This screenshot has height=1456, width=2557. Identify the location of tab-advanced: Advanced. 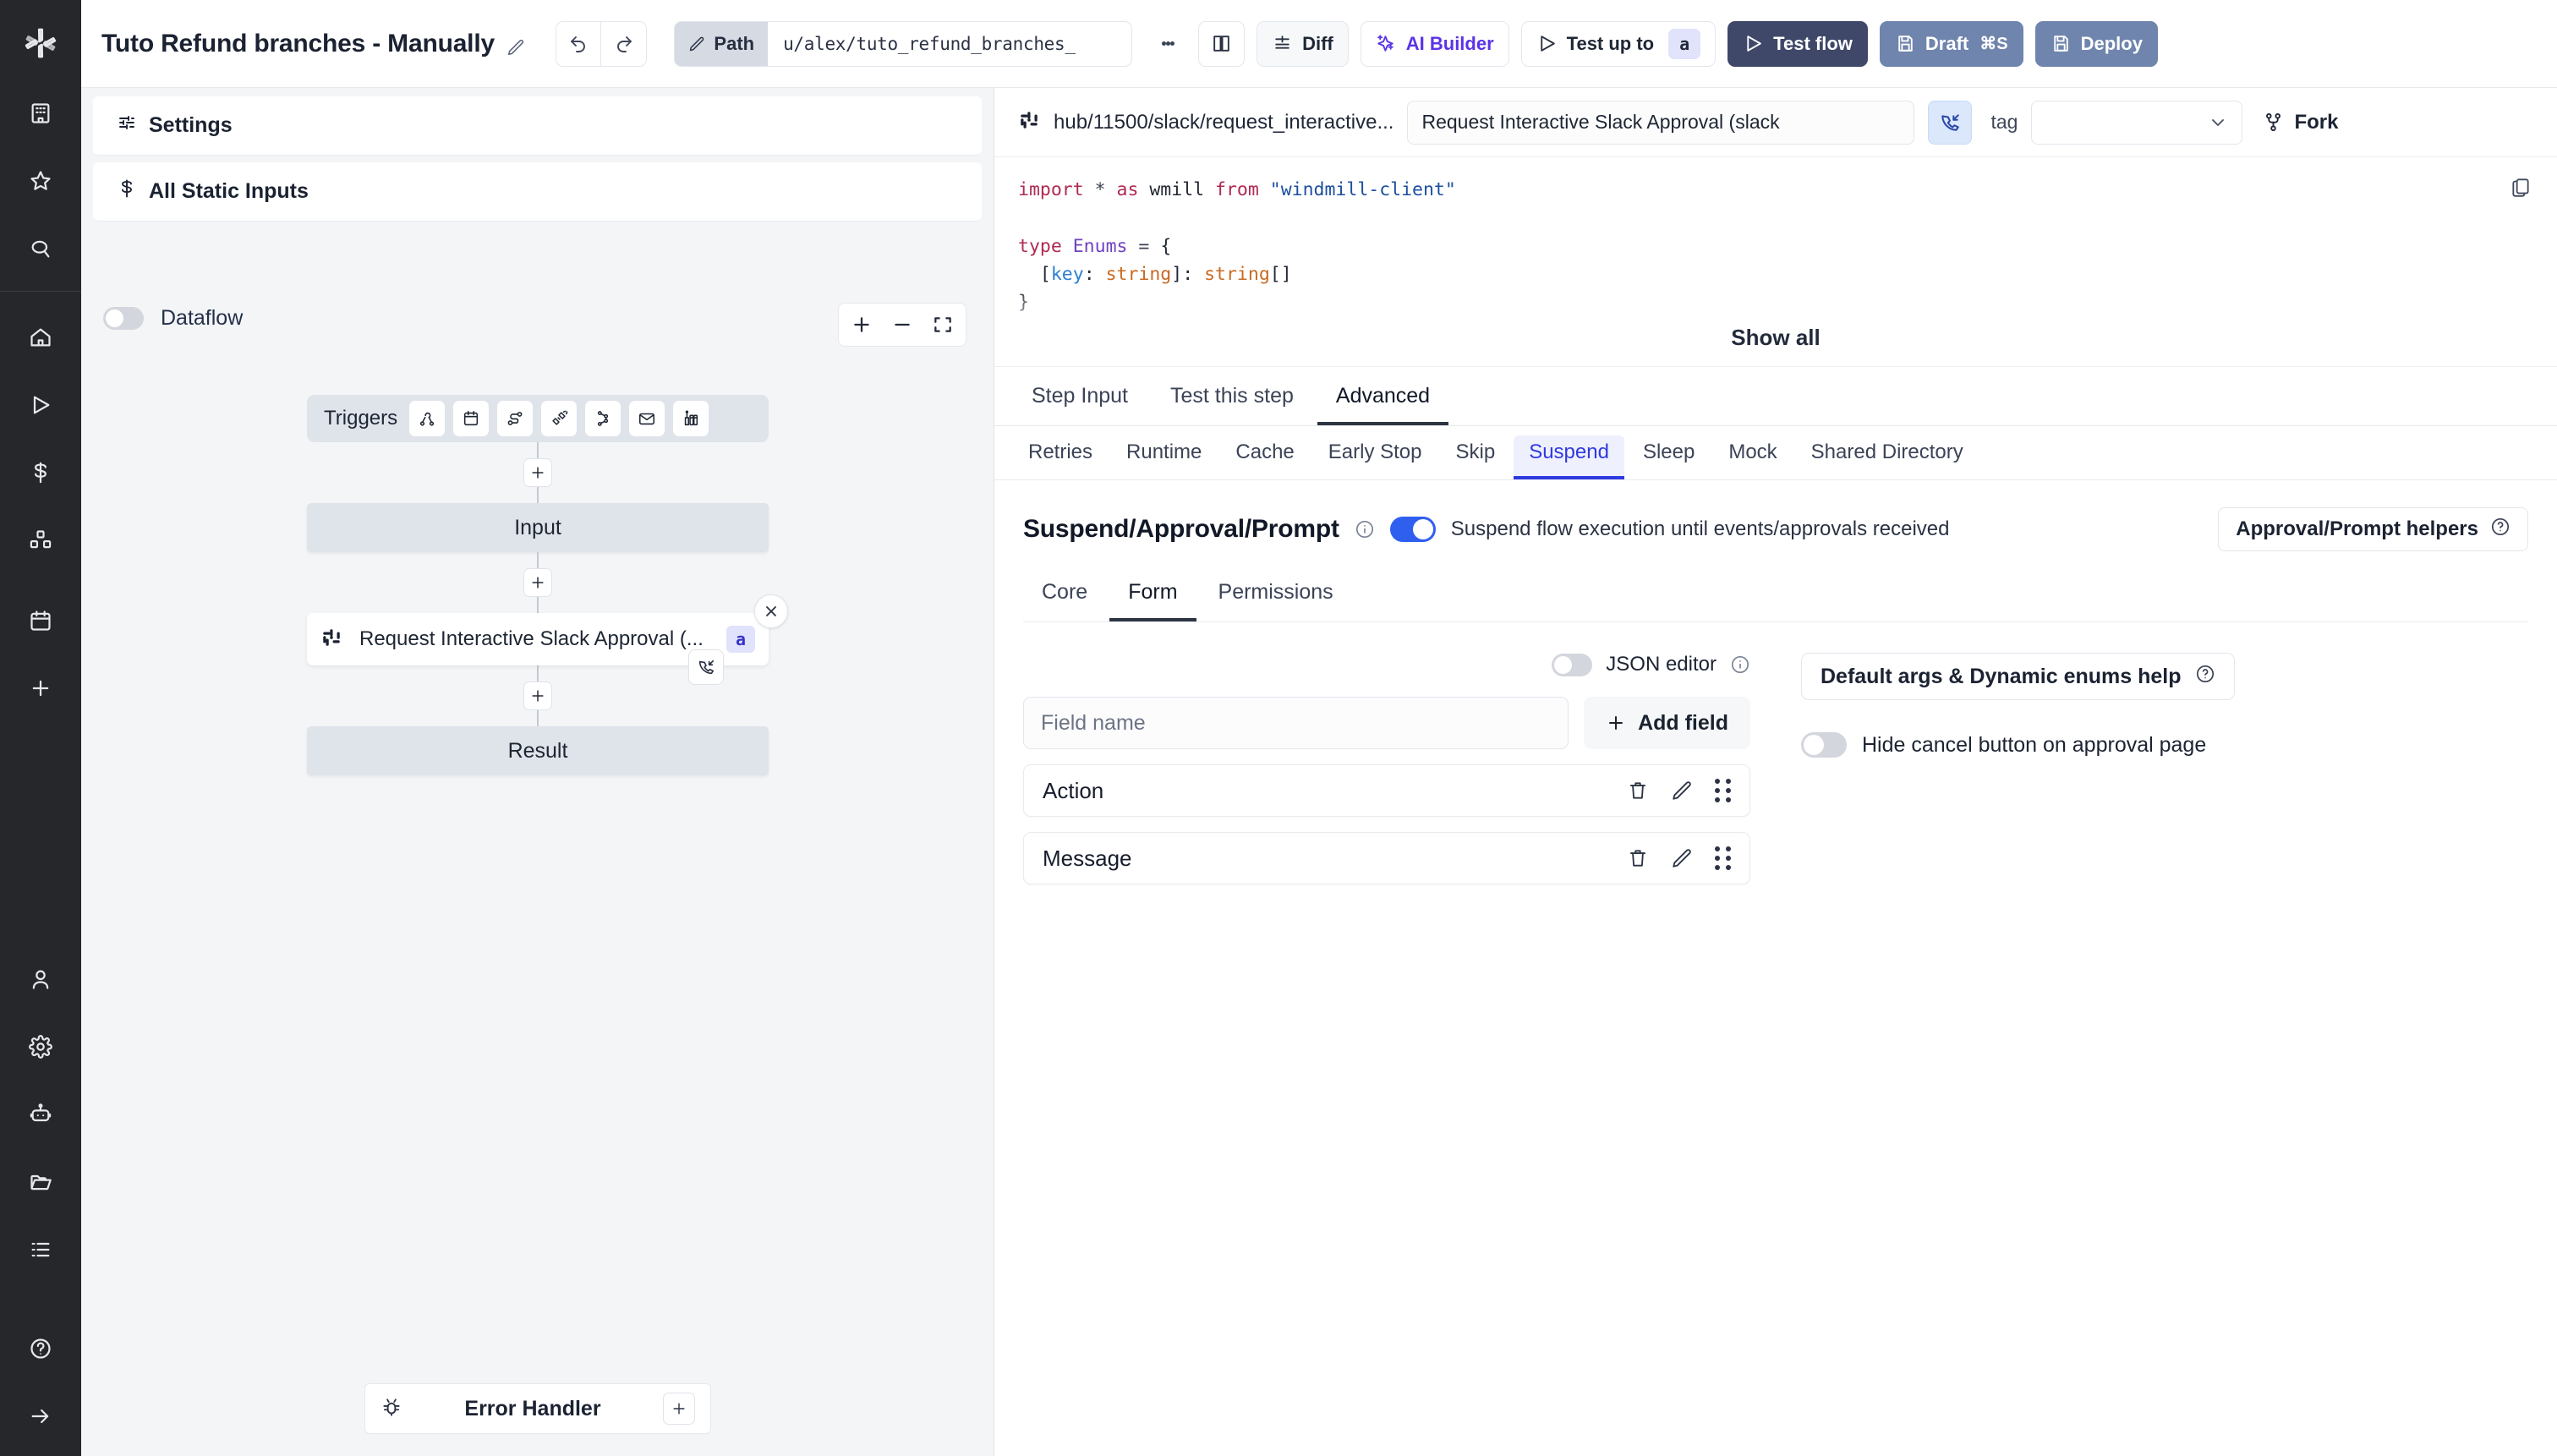
(1383, 404).